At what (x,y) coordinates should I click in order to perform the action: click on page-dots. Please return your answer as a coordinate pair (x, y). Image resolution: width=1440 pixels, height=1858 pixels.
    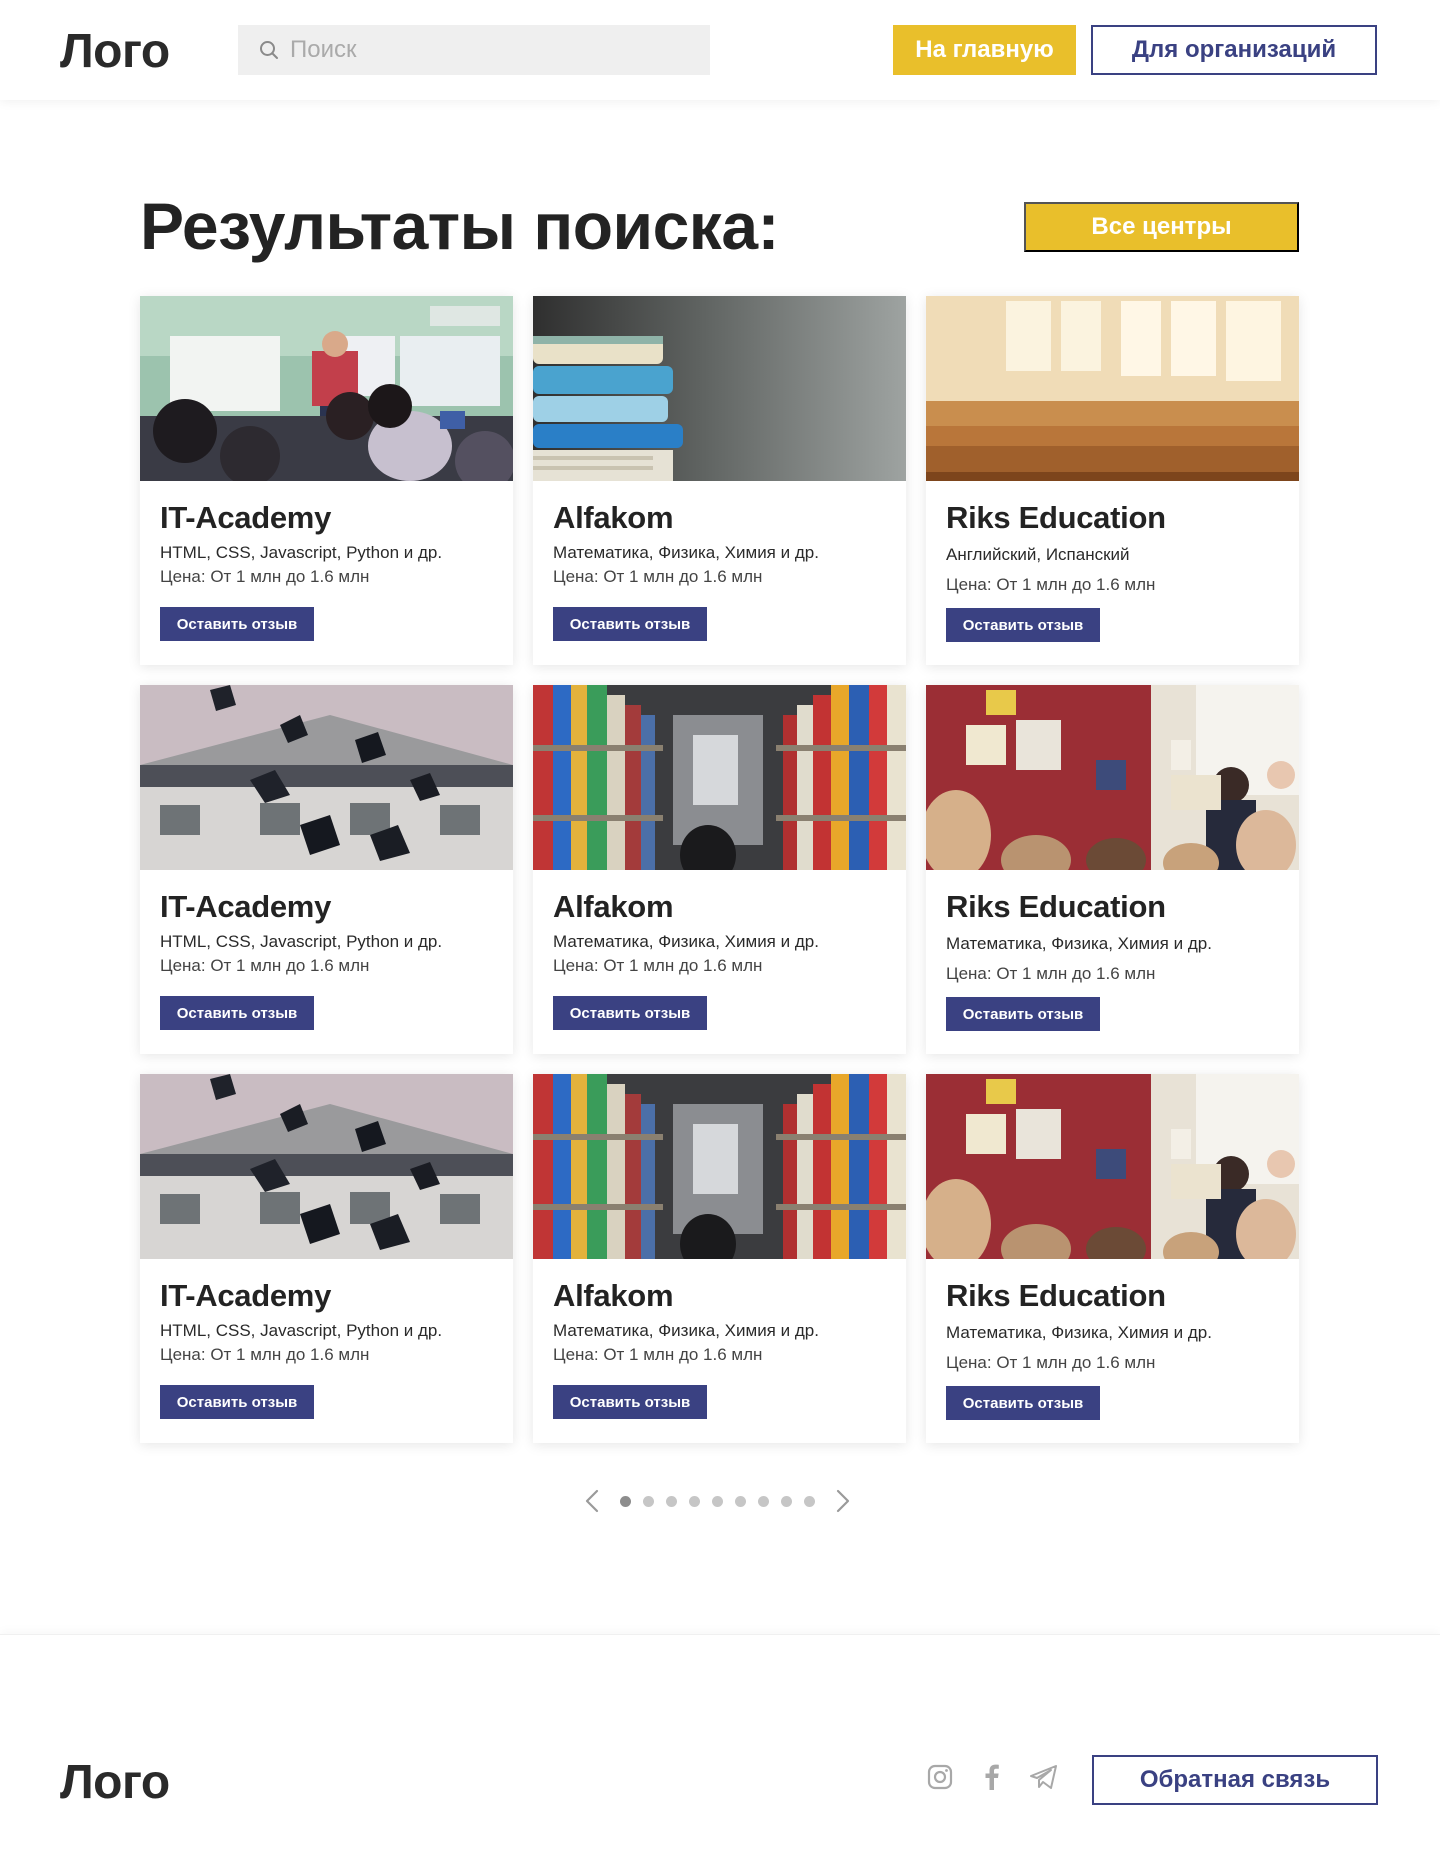
    Looking at the image, I should click on (717, 1501).